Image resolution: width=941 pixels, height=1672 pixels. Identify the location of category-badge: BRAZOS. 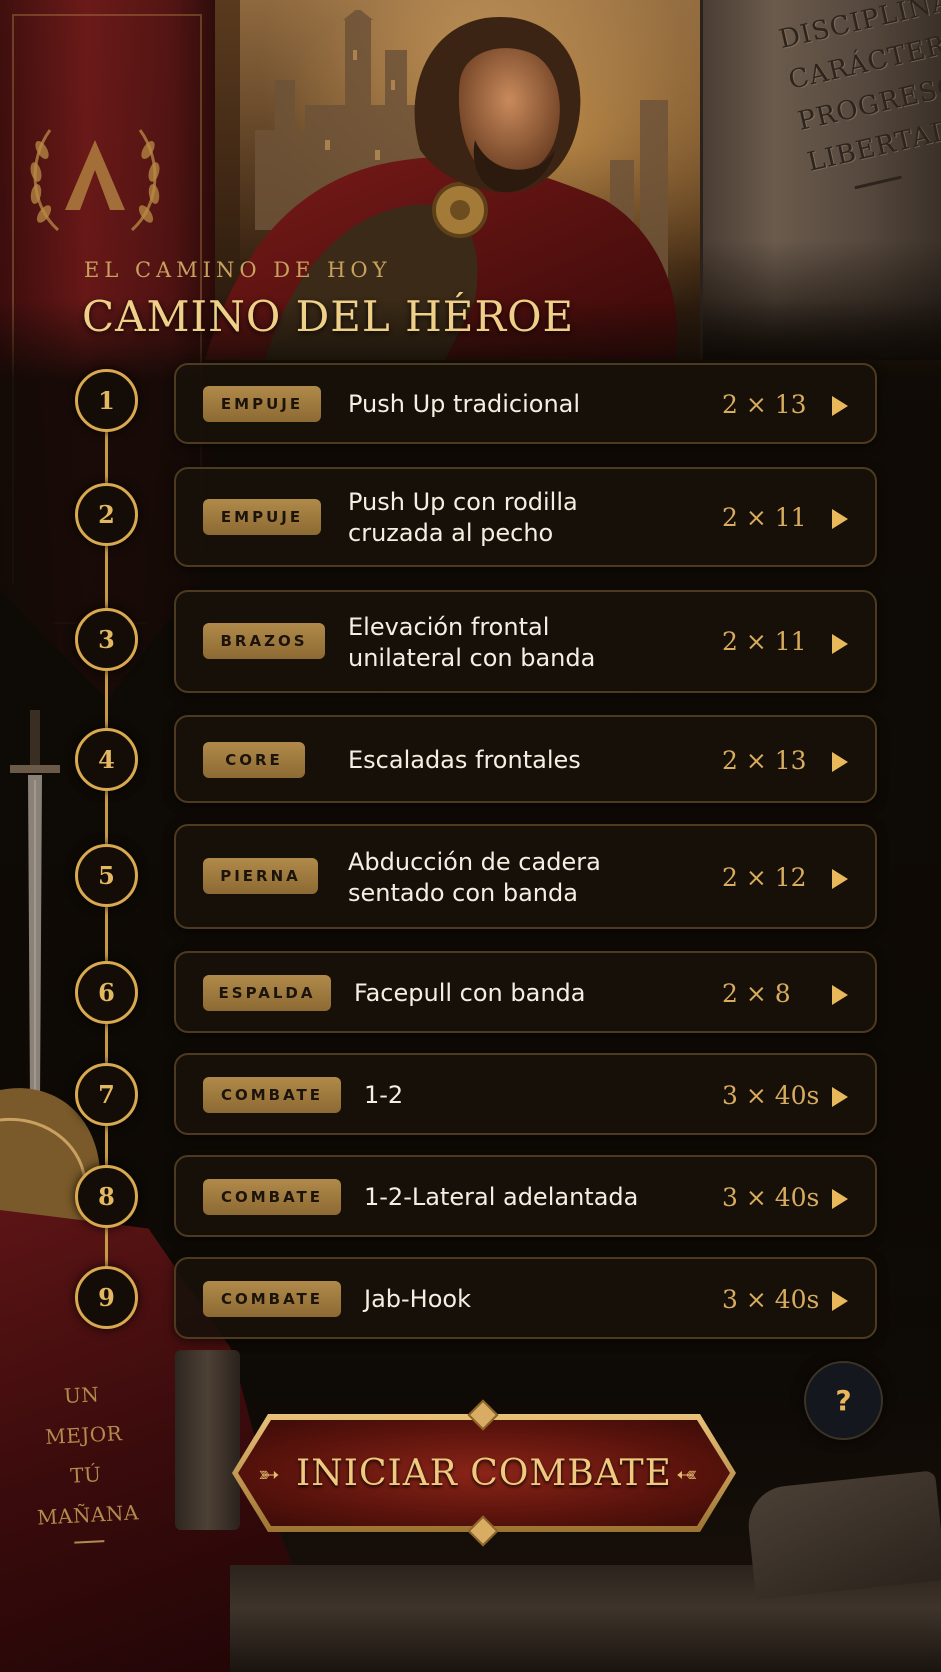
(264, 641).